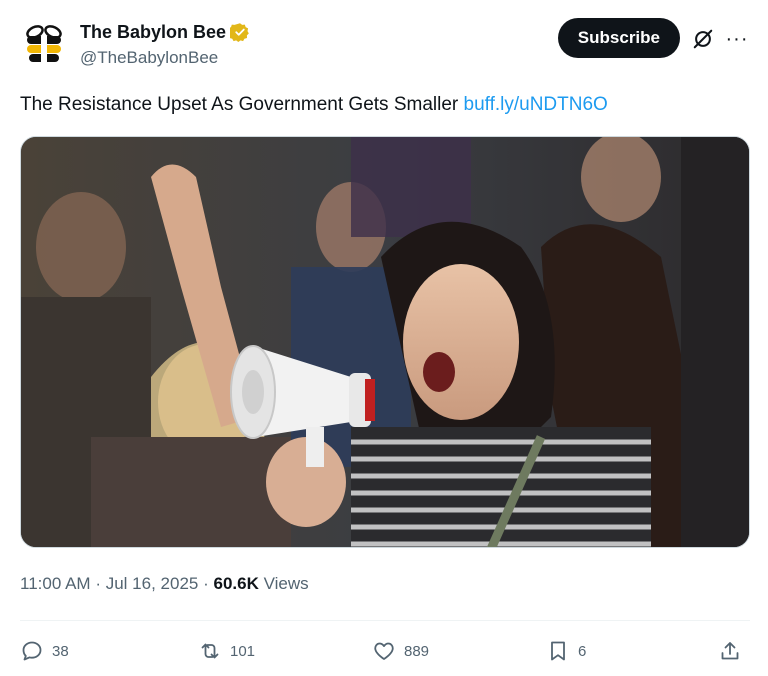 Image resolution: width=768 pixels, height=676 pixels. Describe the element at coordinates (737, 39) in the screenshot. I see `more-options-icon: ···` at that location.